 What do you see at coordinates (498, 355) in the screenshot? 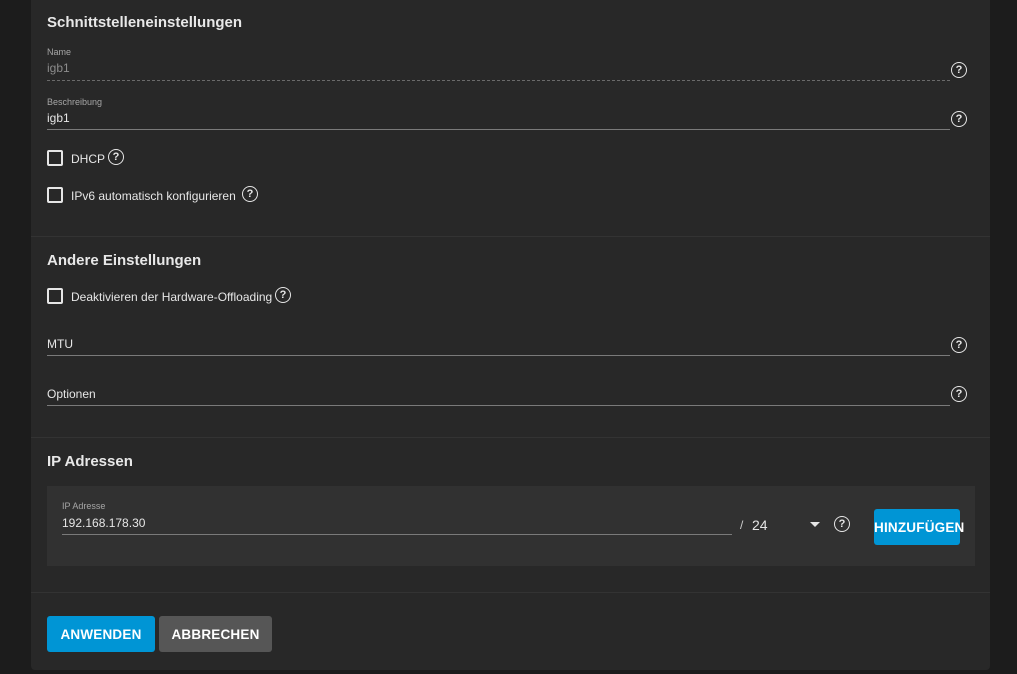
I see `mtu-underline` at bounding box center [498, 355].